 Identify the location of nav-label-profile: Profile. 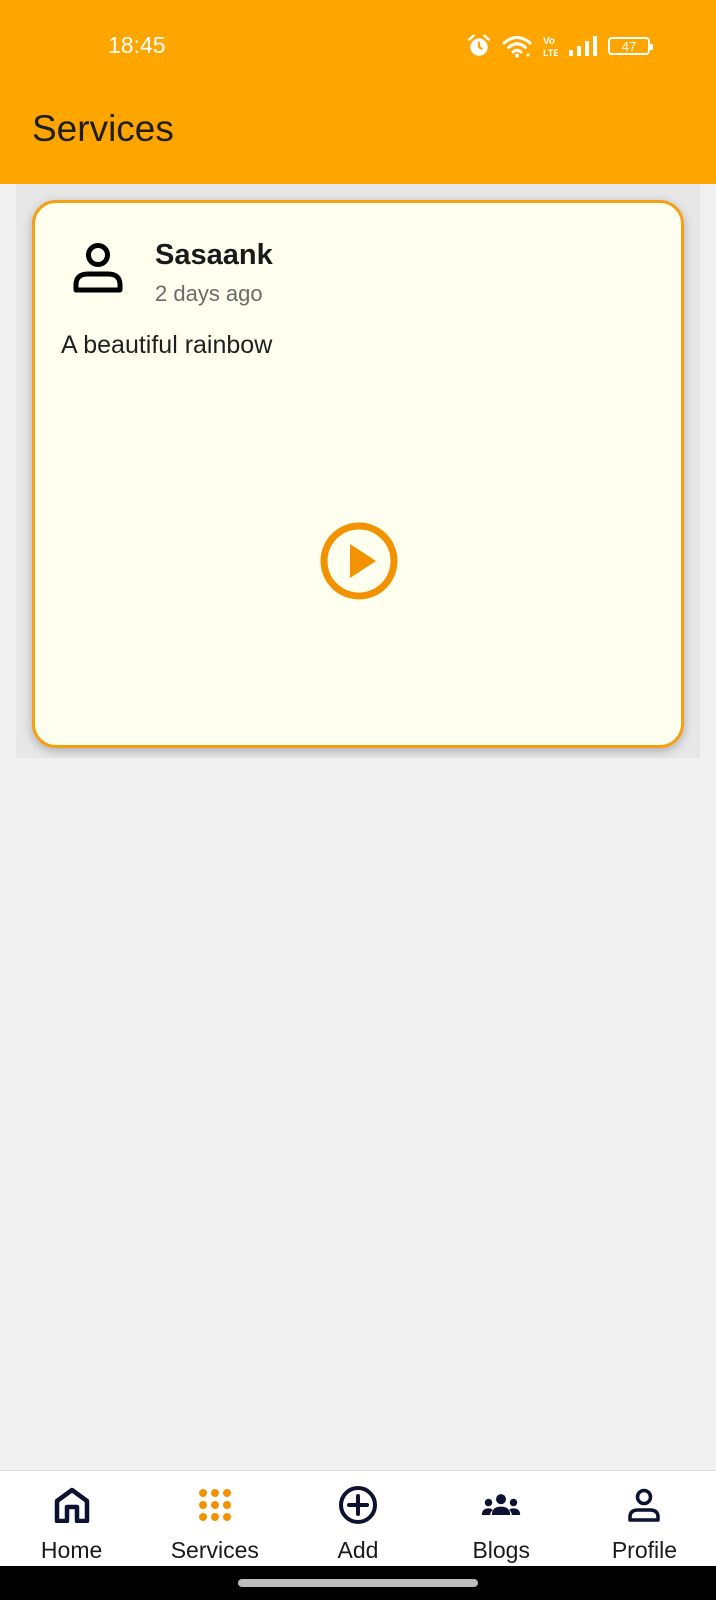
(644, 1550).